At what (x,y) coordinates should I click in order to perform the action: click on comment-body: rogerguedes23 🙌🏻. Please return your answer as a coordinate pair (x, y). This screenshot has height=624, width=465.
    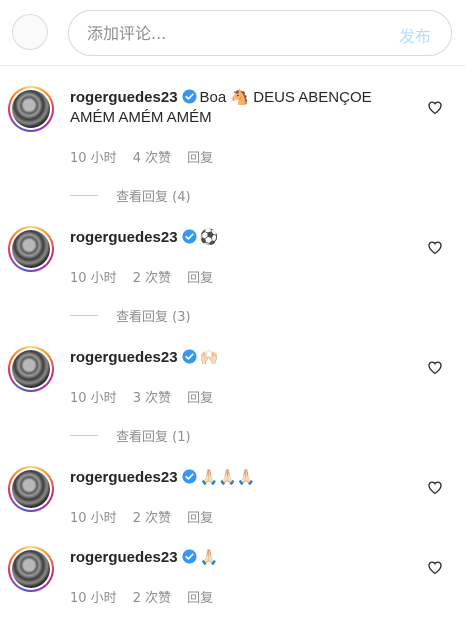
    Looking at the image, I should click on (240, 358).